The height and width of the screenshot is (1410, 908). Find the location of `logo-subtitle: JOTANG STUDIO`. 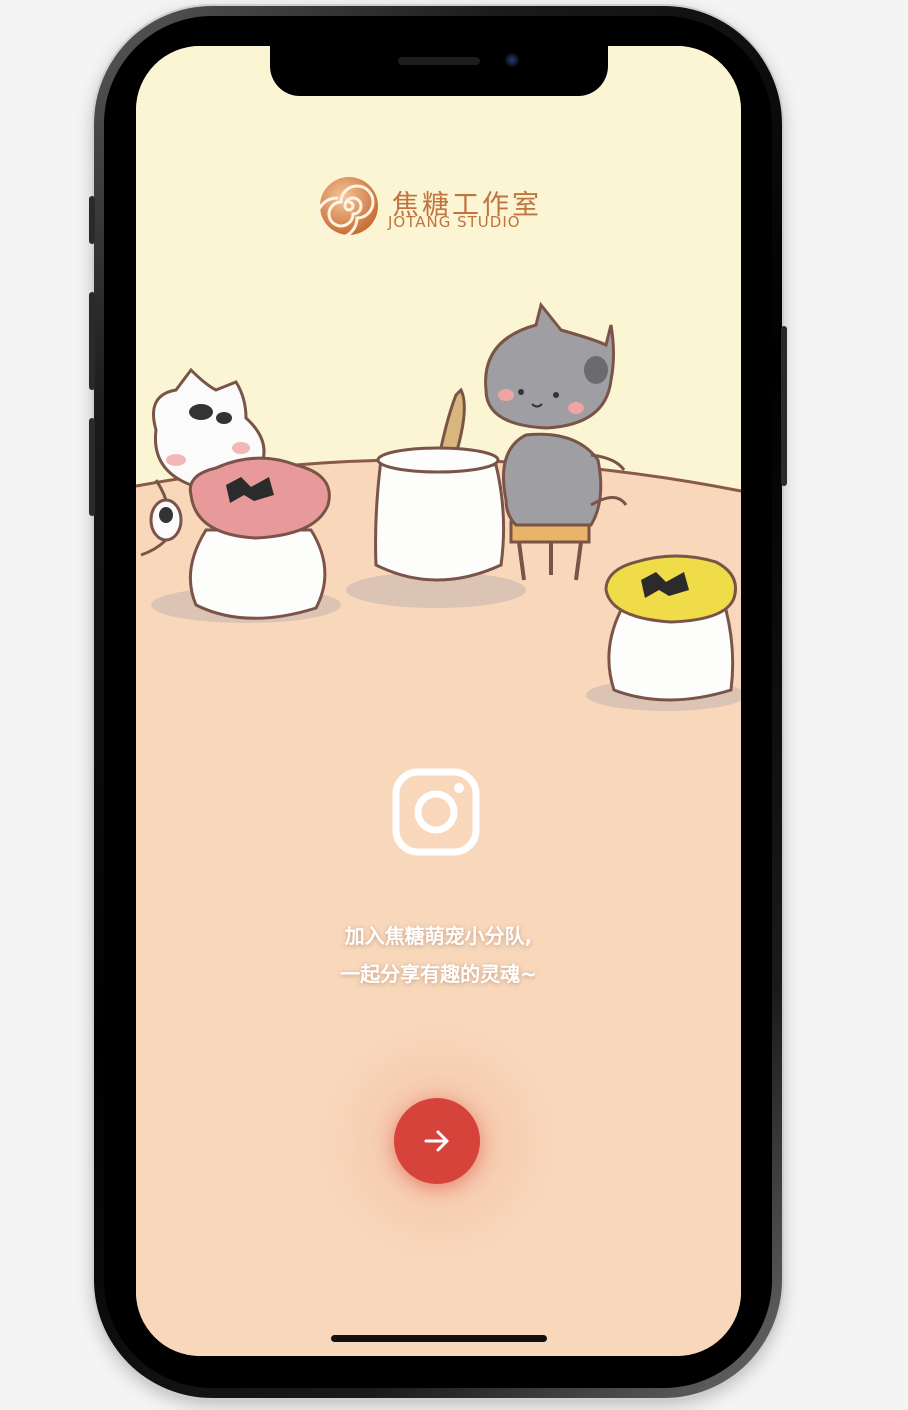

logo-subtitle: JOTANG STUDIO is located at coordinates (454, 222).